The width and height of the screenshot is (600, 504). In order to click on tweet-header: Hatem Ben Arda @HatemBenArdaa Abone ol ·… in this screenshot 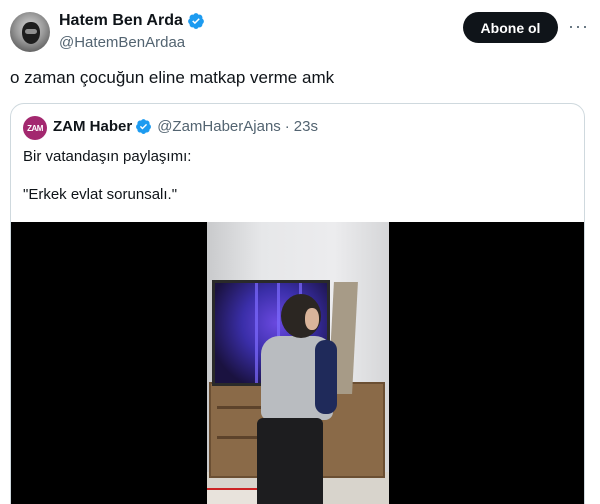, I will do `click(300, 32)`.